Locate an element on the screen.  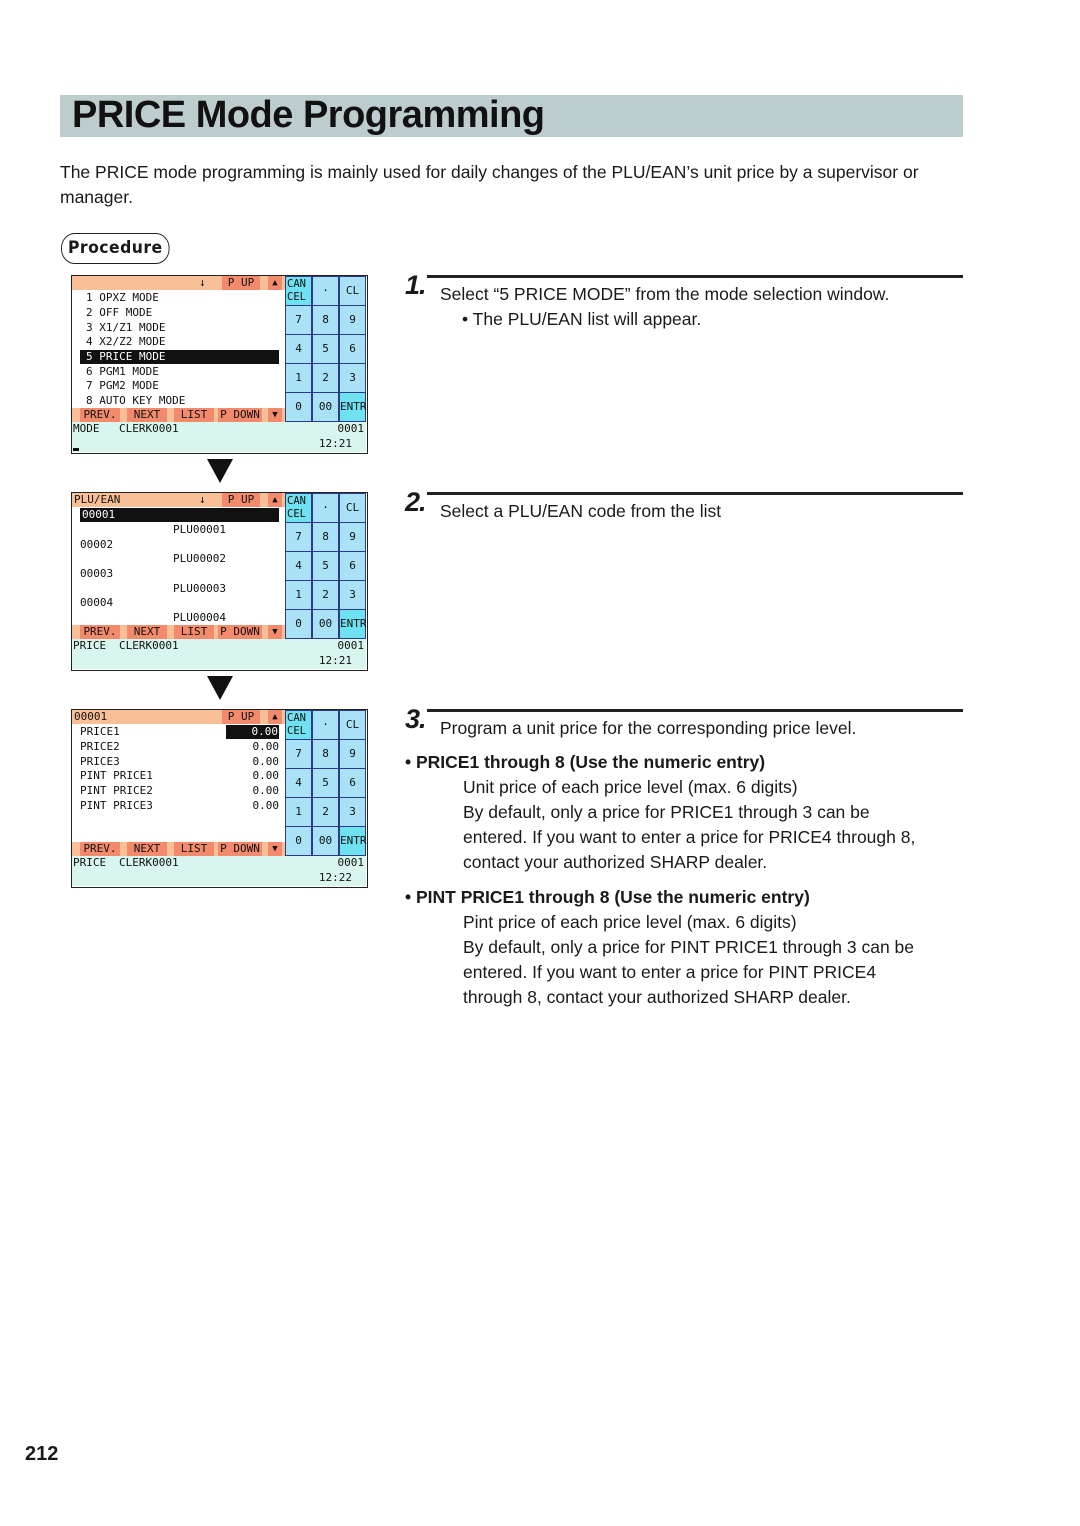
mode-list-item: 4 X2/Z2 MODE is located at coordinates (125, 342).